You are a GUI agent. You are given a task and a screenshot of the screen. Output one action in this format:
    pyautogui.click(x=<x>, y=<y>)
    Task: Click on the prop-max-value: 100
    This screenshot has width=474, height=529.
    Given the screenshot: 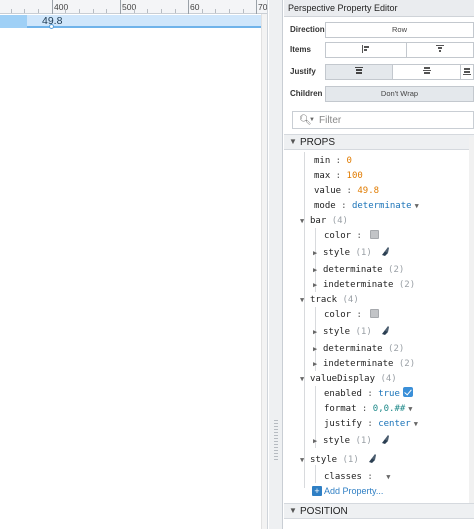 What is the action you would take?
    pyautogui.click(x=355, y=176)
    